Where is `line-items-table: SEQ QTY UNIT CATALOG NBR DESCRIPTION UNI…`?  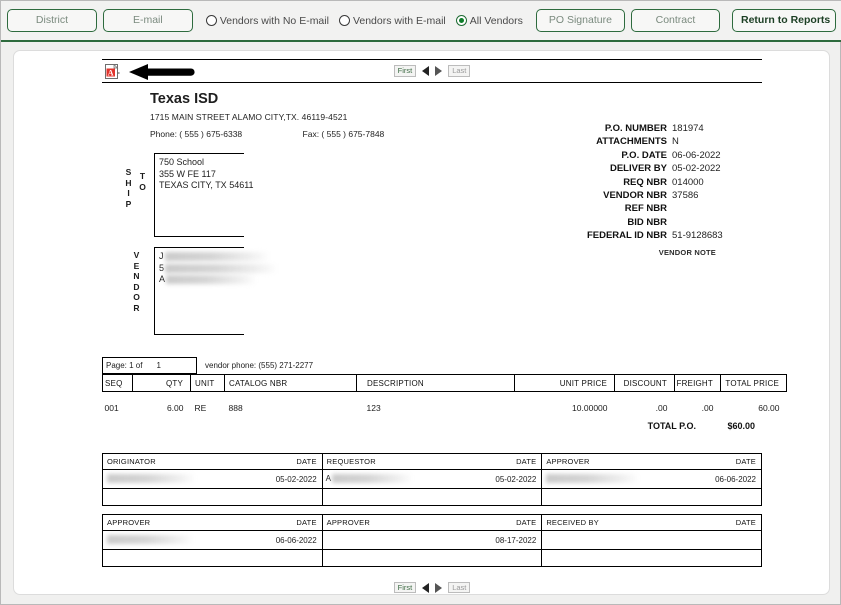
line-items-table: SEQ QTY UNIT CATALOG NBR DESCRIPTION UNI… is located at coordinates (444, 394).